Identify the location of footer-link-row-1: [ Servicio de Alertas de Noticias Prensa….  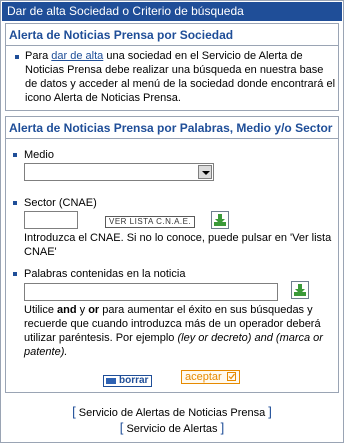
(172, 412).